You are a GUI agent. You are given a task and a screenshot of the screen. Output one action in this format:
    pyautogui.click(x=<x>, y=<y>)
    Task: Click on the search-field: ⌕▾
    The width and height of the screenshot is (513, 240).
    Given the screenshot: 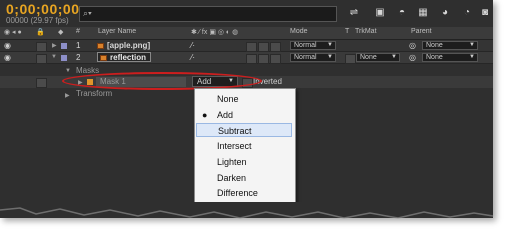 What is the action you would take?
    pyautogui.click(x=208, y=14)
    